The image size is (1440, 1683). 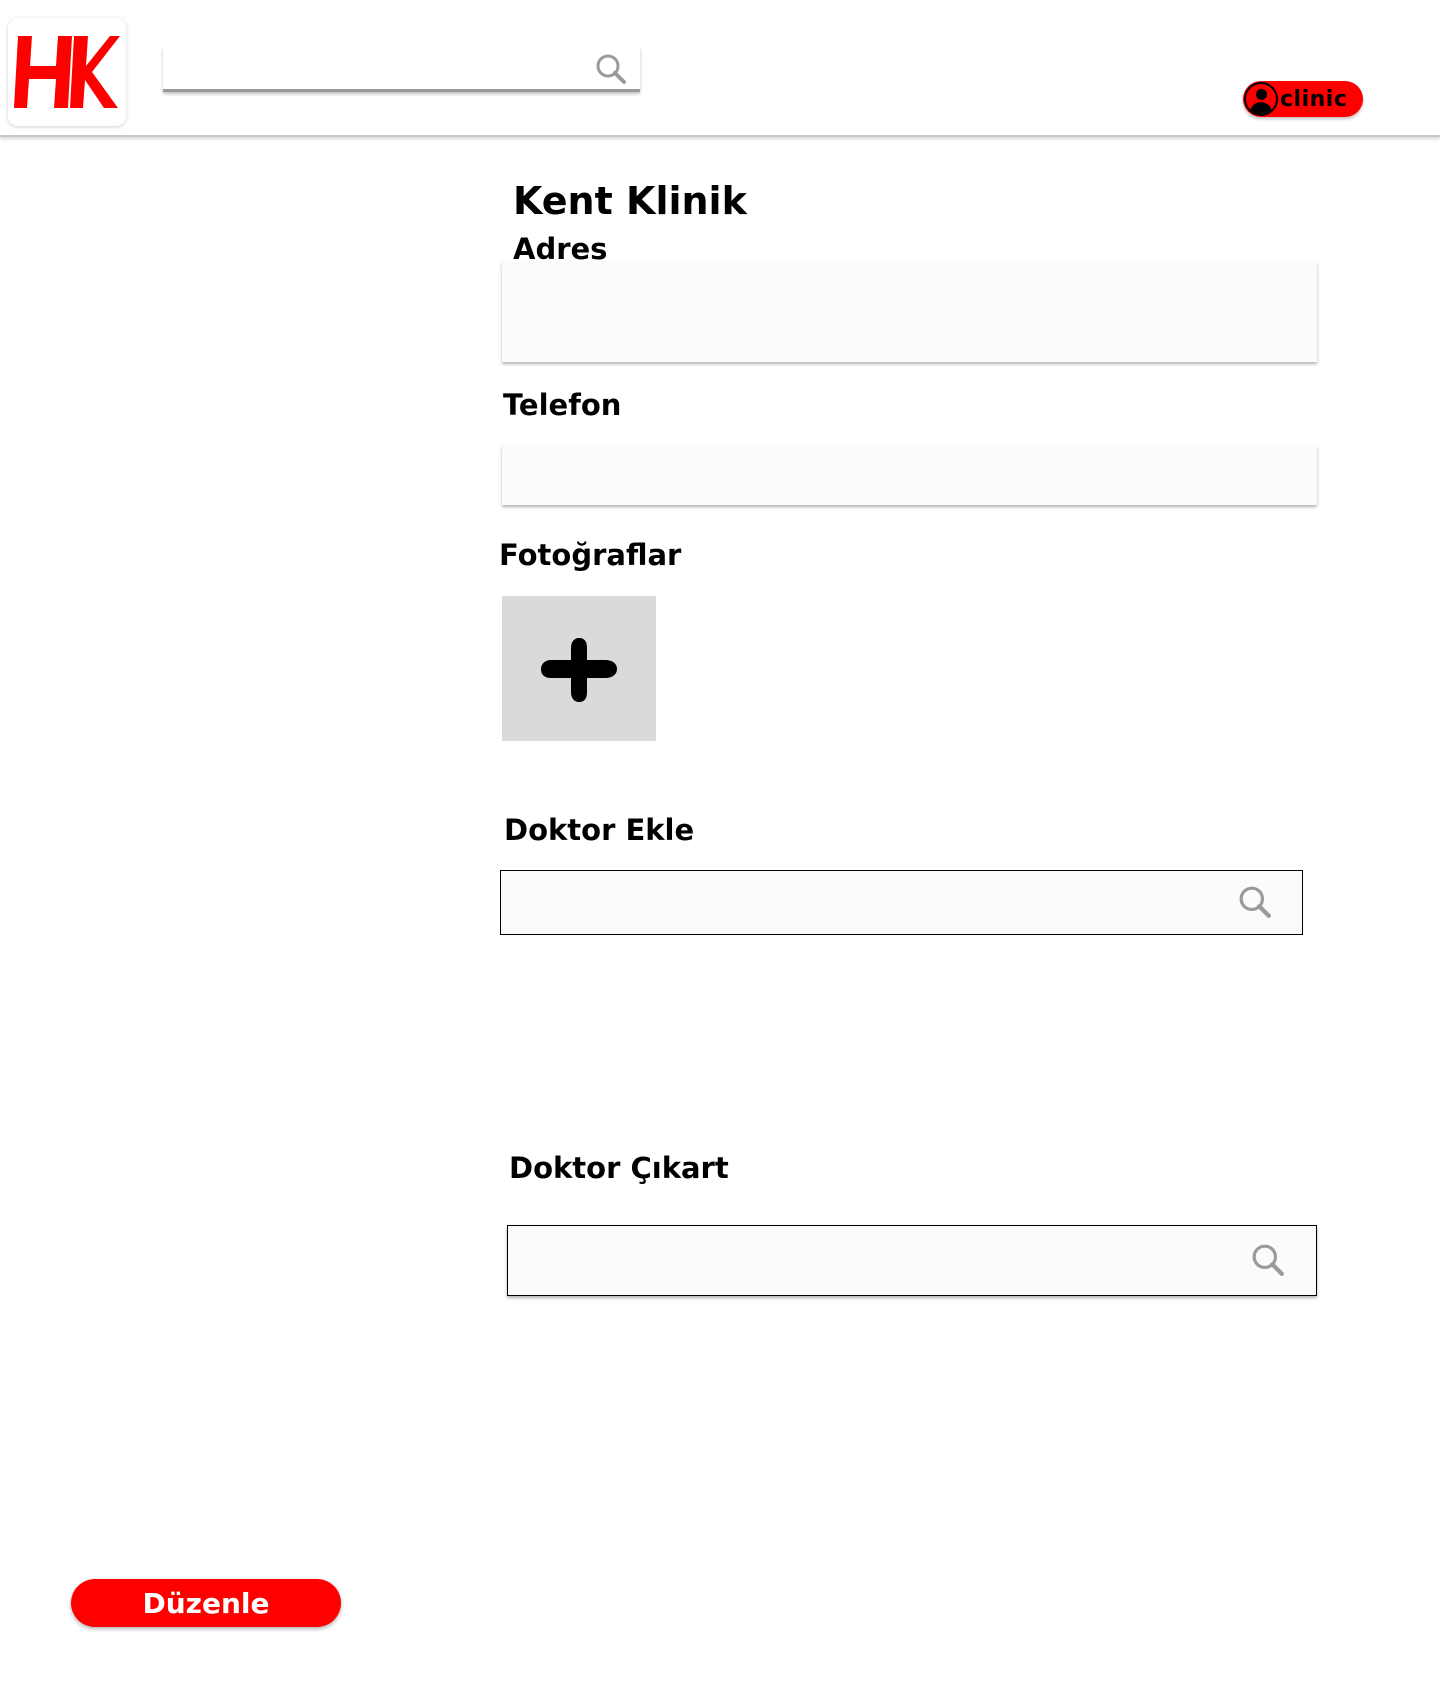 What do you see at coordinates (909, 475) in the screenshot?
I see `phone-field` at bounding box center [909, 475].